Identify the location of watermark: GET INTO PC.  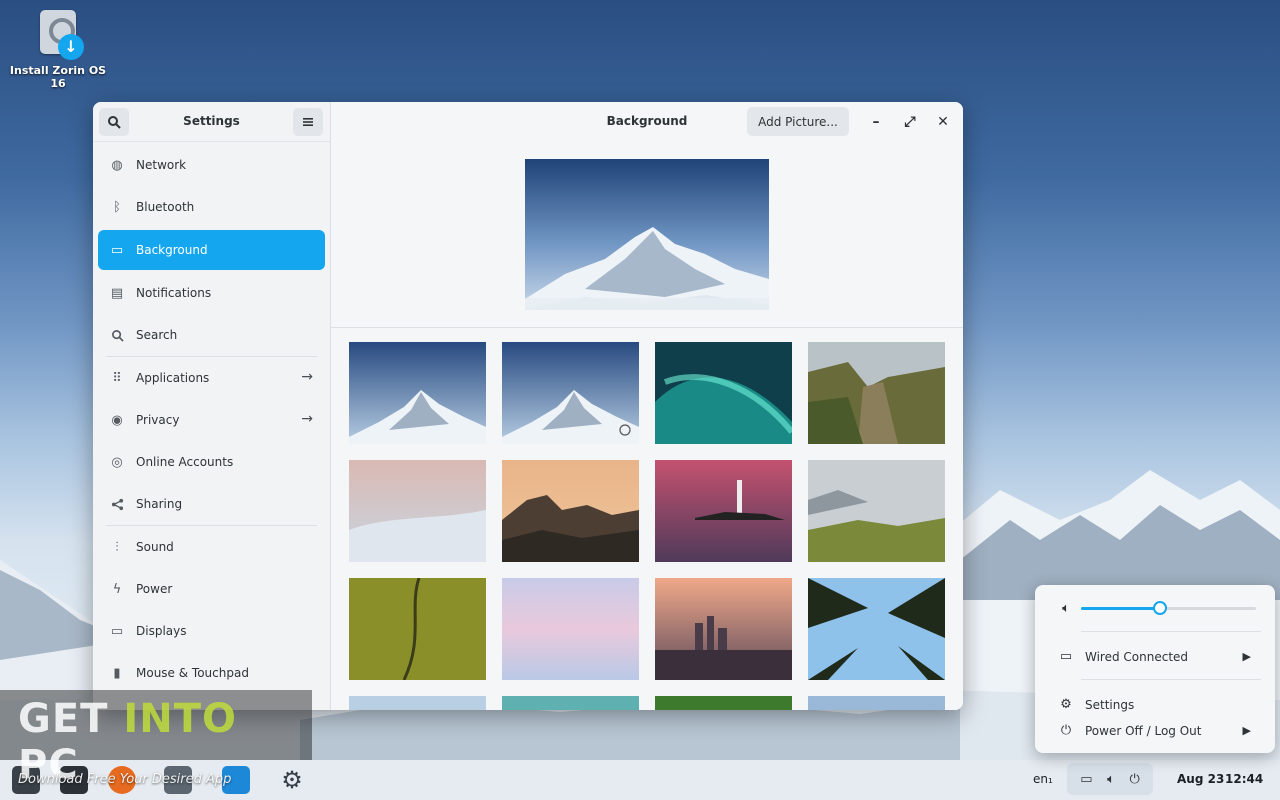
(156, 739).